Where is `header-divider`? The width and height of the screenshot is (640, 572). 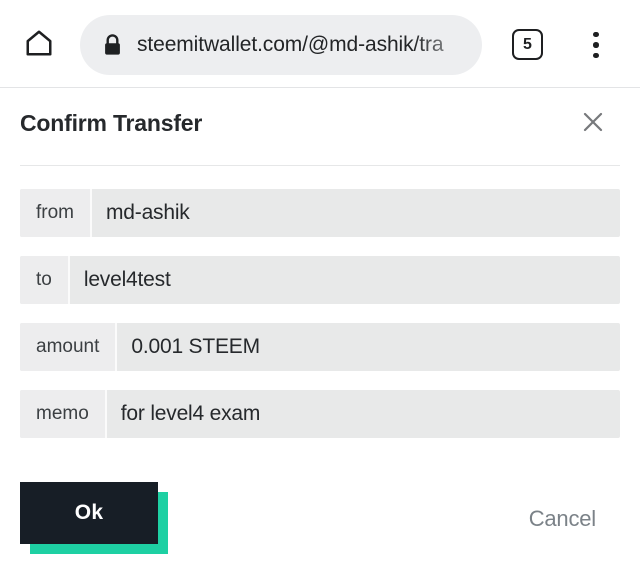 header-divider is located at coordinates (320, 165).